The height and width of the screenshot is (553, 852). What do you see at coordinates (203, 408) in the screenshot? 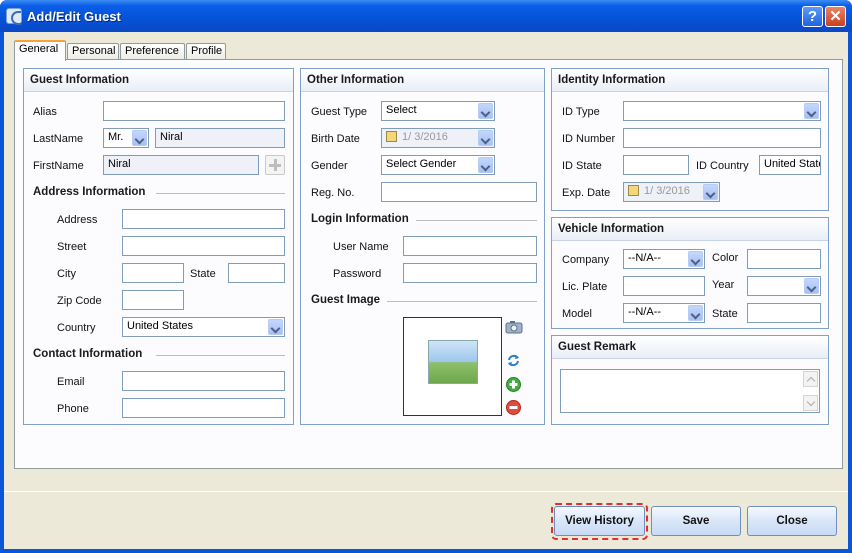
I see `phone-input` at bounding box center [203, 408].